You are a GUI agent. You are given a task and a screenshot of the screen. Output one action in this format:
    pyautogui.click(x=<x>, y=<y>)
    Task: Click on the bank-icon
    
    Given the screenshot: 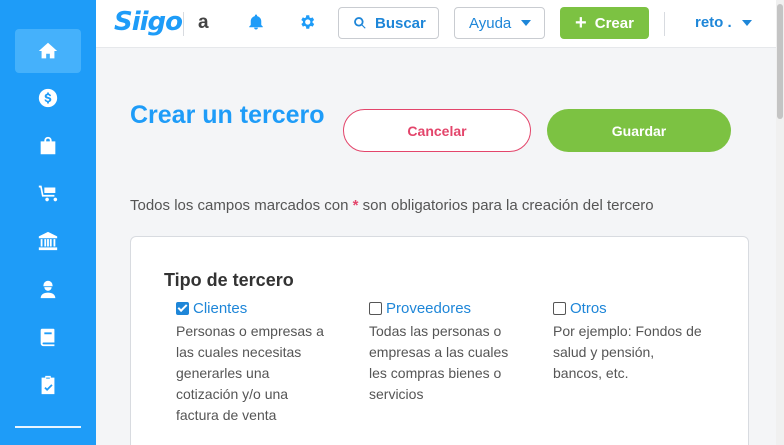 What is the action you would take?
    pyautogui.click(x=48, y=241)
    